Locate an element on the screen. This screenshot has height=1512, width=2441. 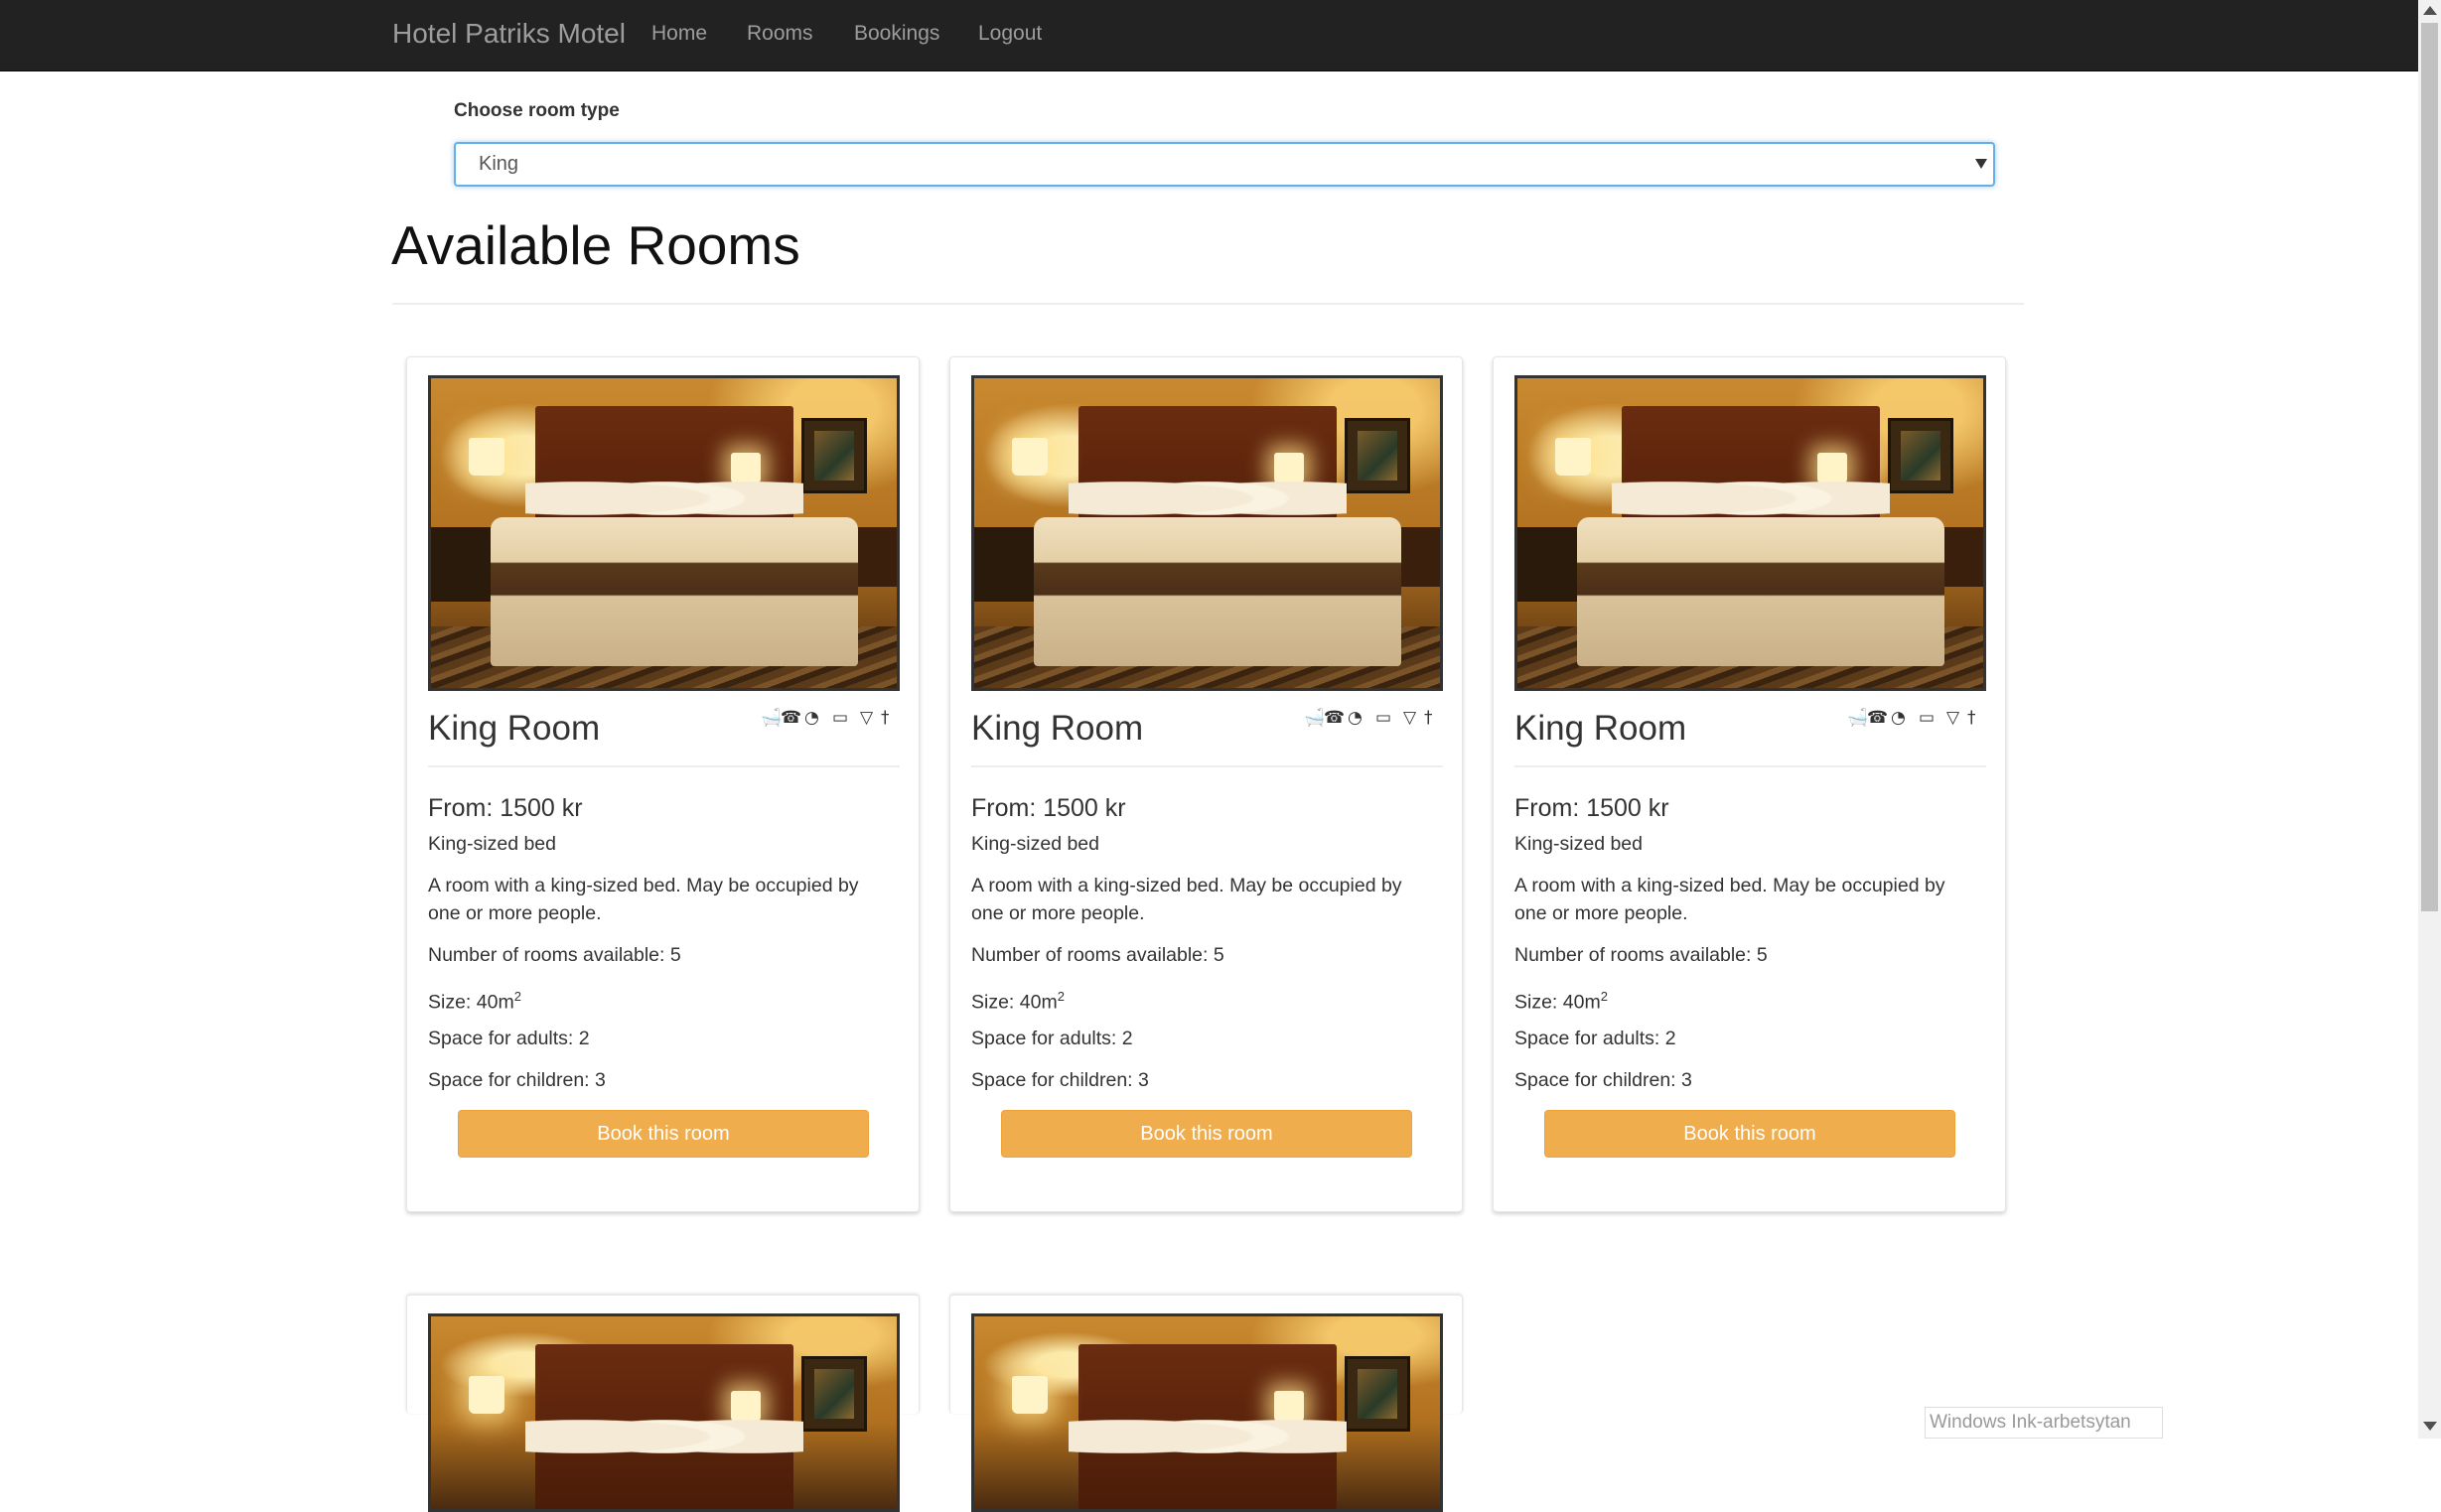
navbar-brand: Hotel Patriks Motel is located at coordinates (509, 34).